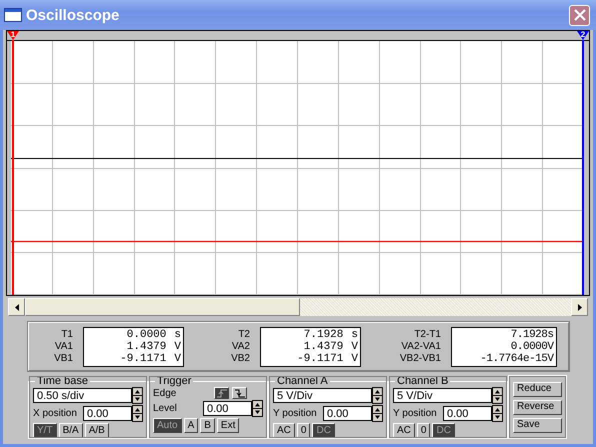 The width and height of the screenshot is (596, 447). I want to click on toggle-button: Y/T, so click(45, 430).